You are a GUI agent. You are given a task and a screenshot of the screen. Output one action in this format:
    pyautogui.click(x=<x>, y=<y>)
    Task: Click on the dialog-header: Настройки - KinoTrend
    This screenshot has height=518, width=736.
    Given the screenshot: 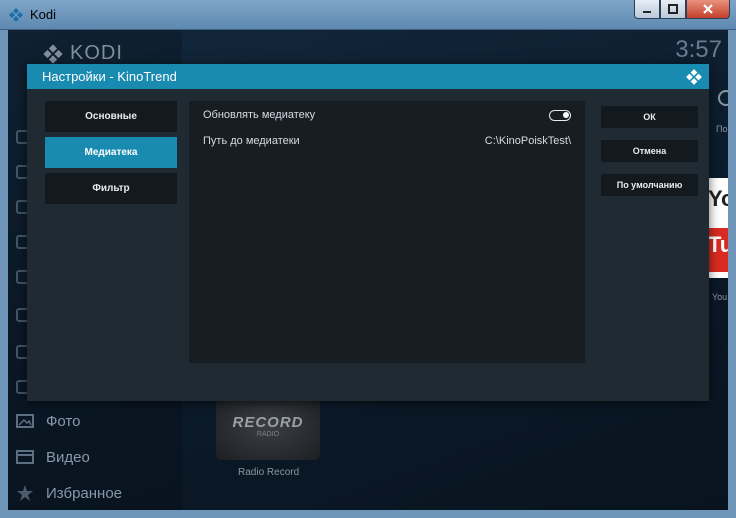 What is the action you would take?
    pyautogui.click(x=368, y=76)
    